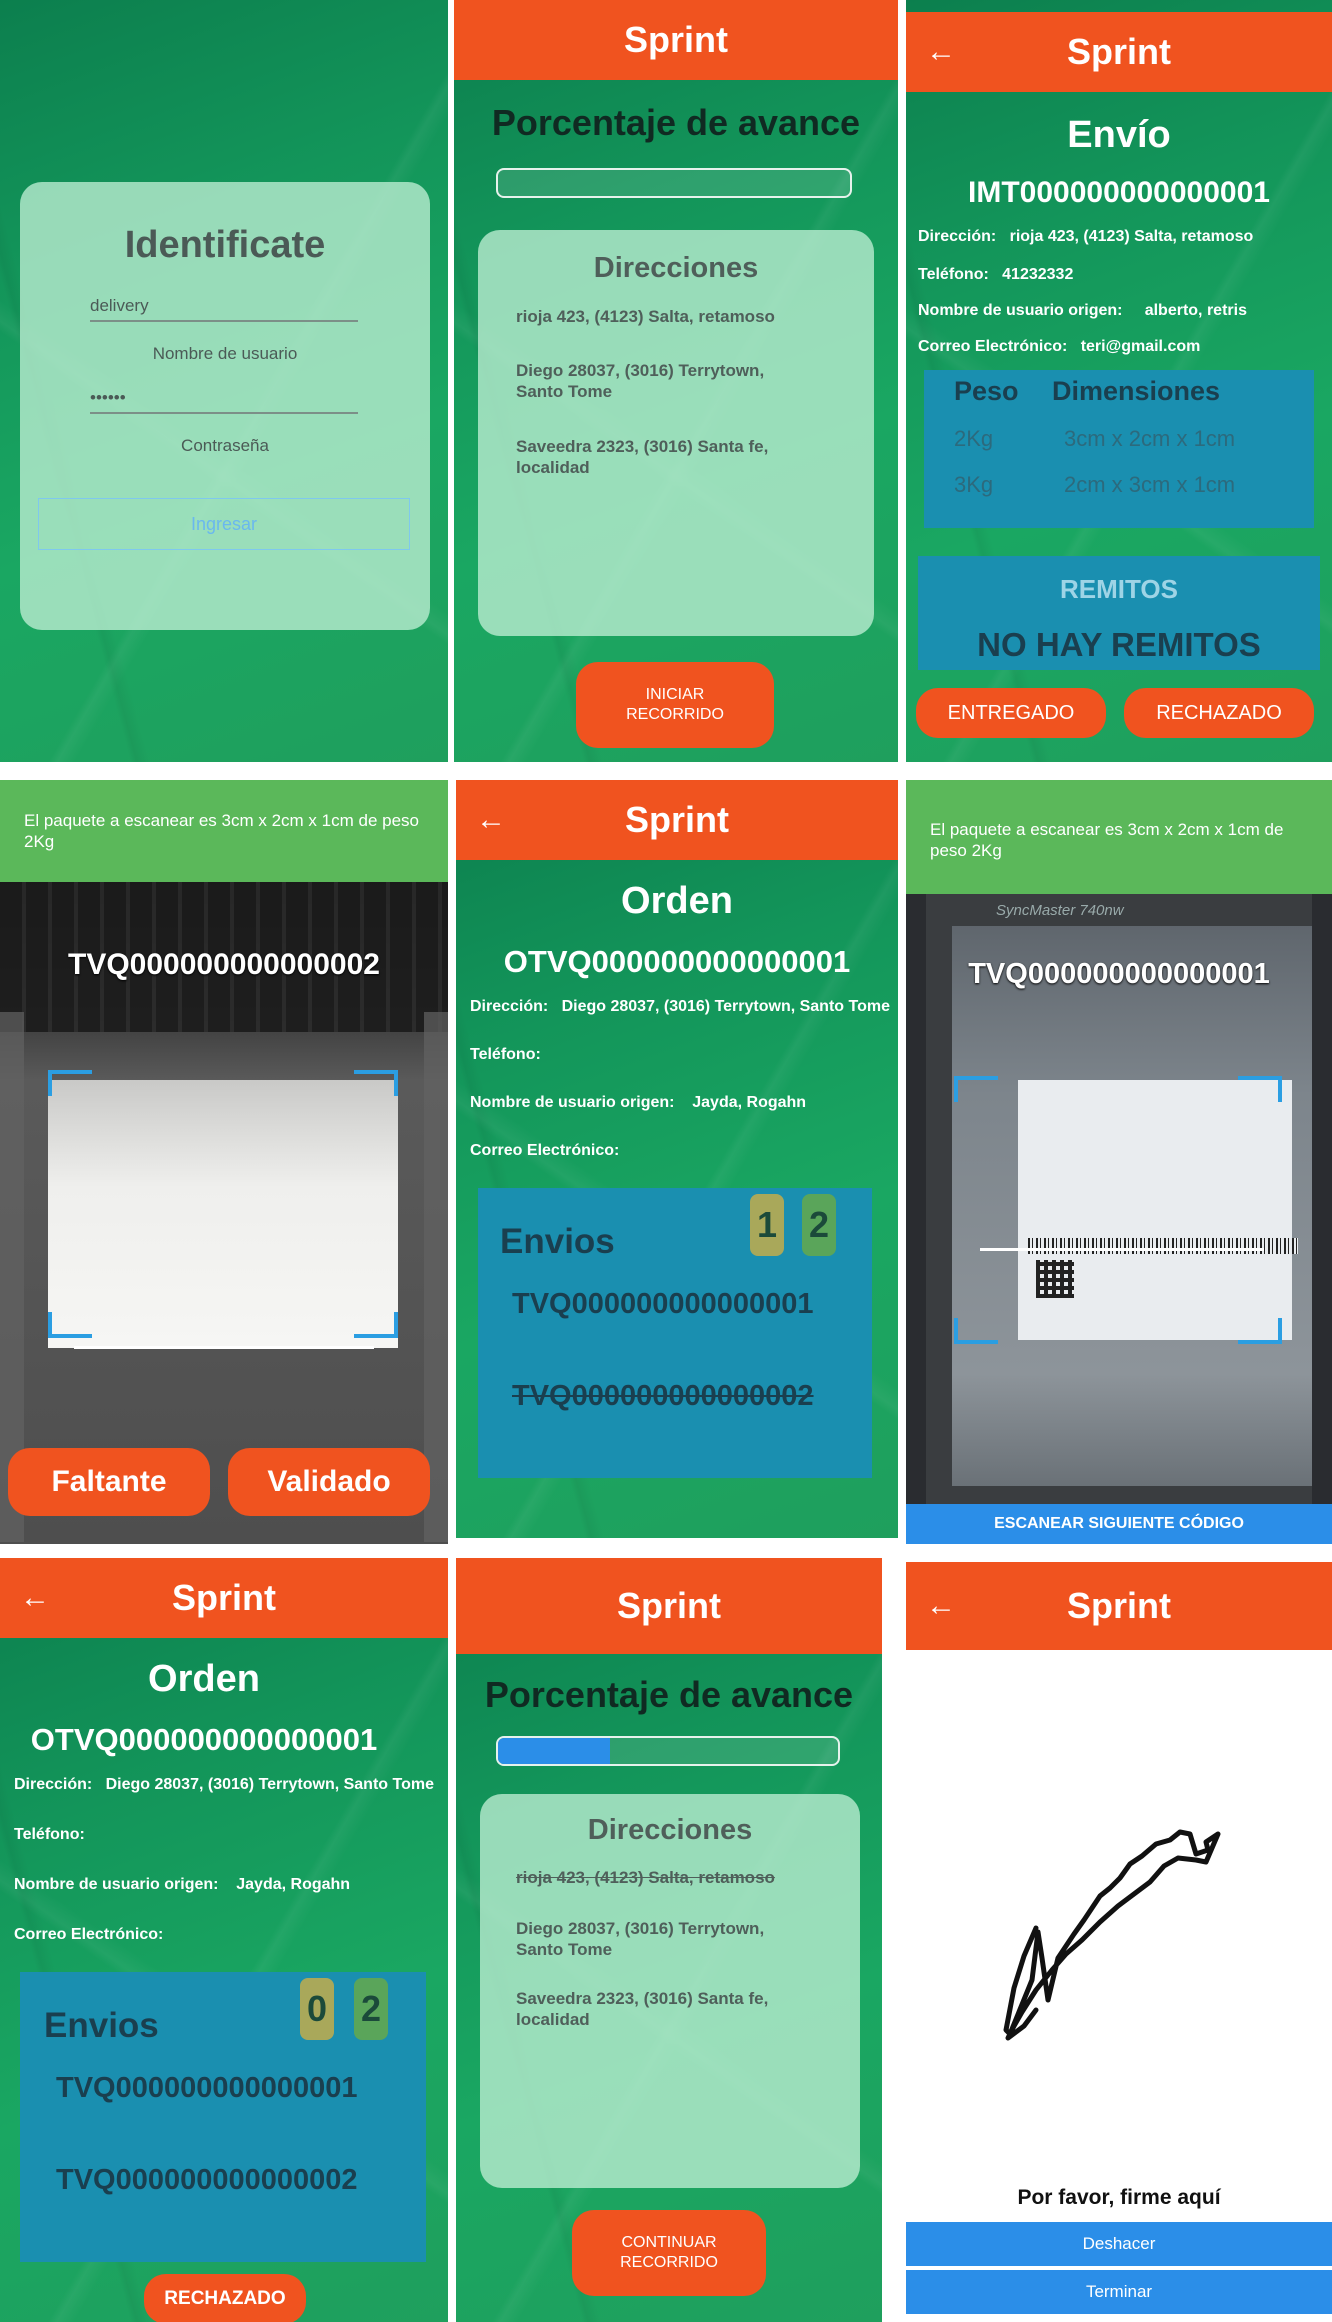  What do you see at coordinates (224, 524) in the screenshot?
I see `login-button: Ingresar` at bounding box center [224, 524].